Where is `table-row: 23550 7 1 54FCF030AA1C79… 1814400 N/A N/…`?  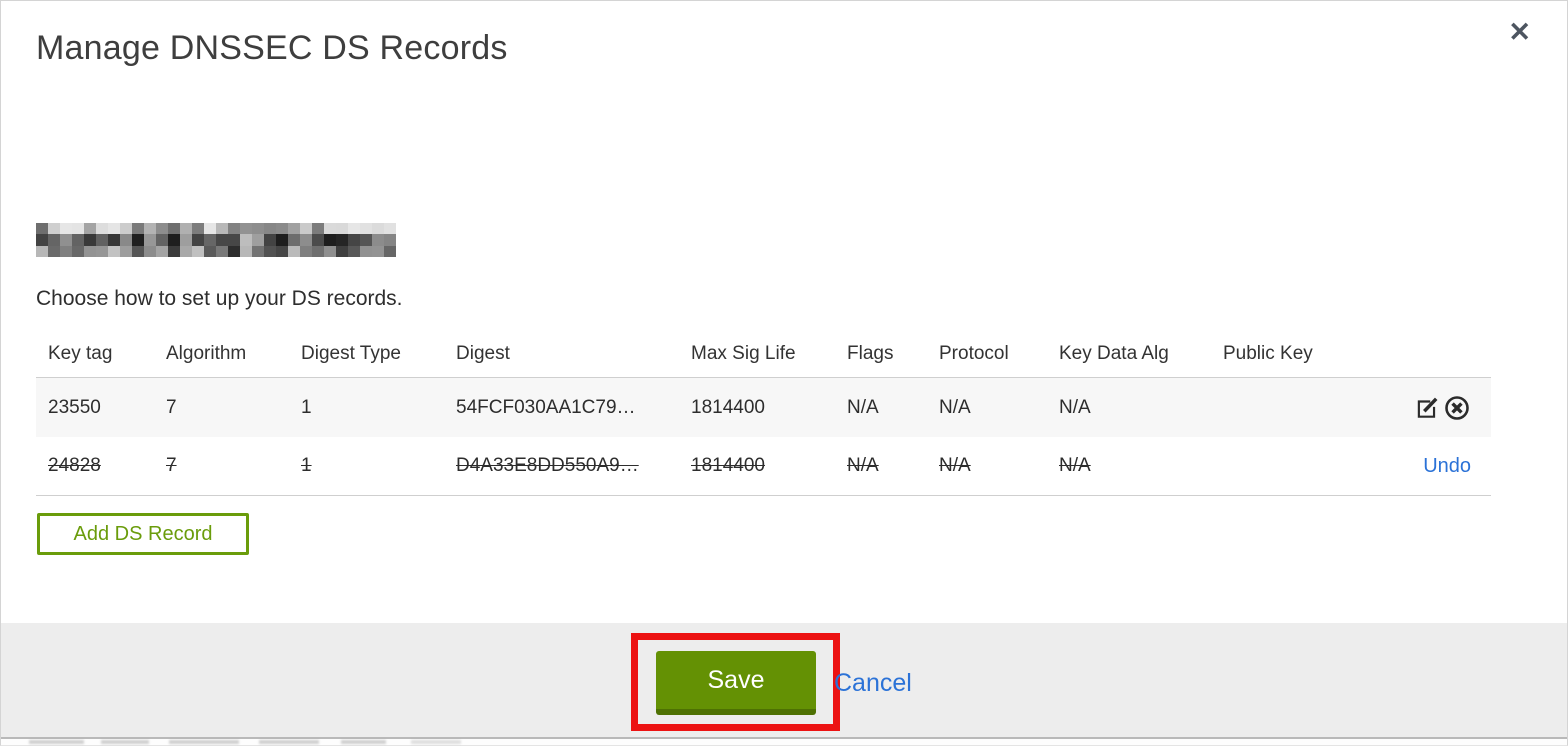
table-row: 23550 7 1 54FCF030AA1C79… 1814400 N/A N/… is located at coordinates (763, 407).